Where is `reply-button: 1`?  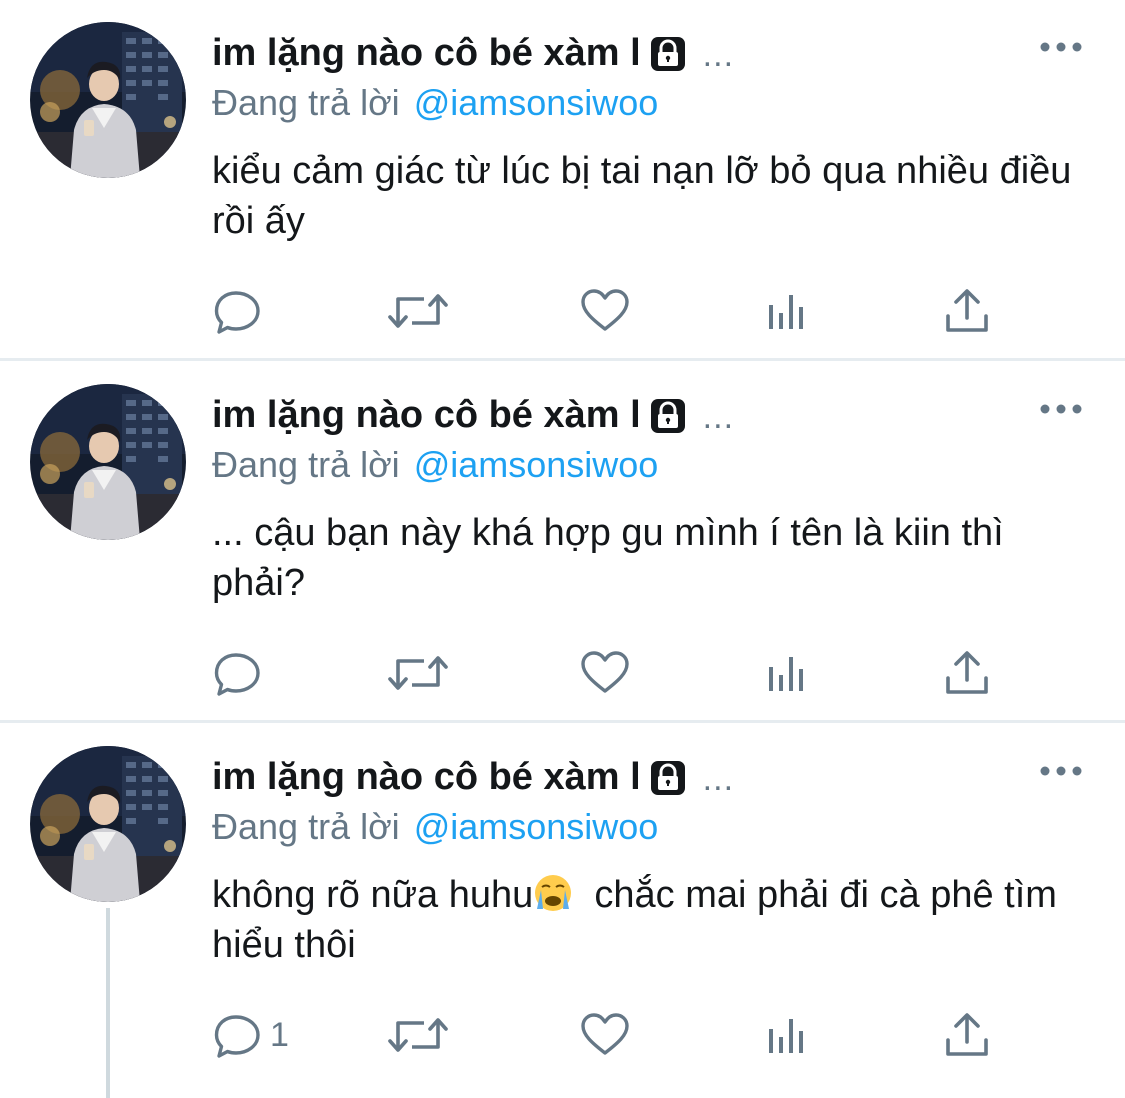
reply-button: 1 is located at coordinates (251, 1035).